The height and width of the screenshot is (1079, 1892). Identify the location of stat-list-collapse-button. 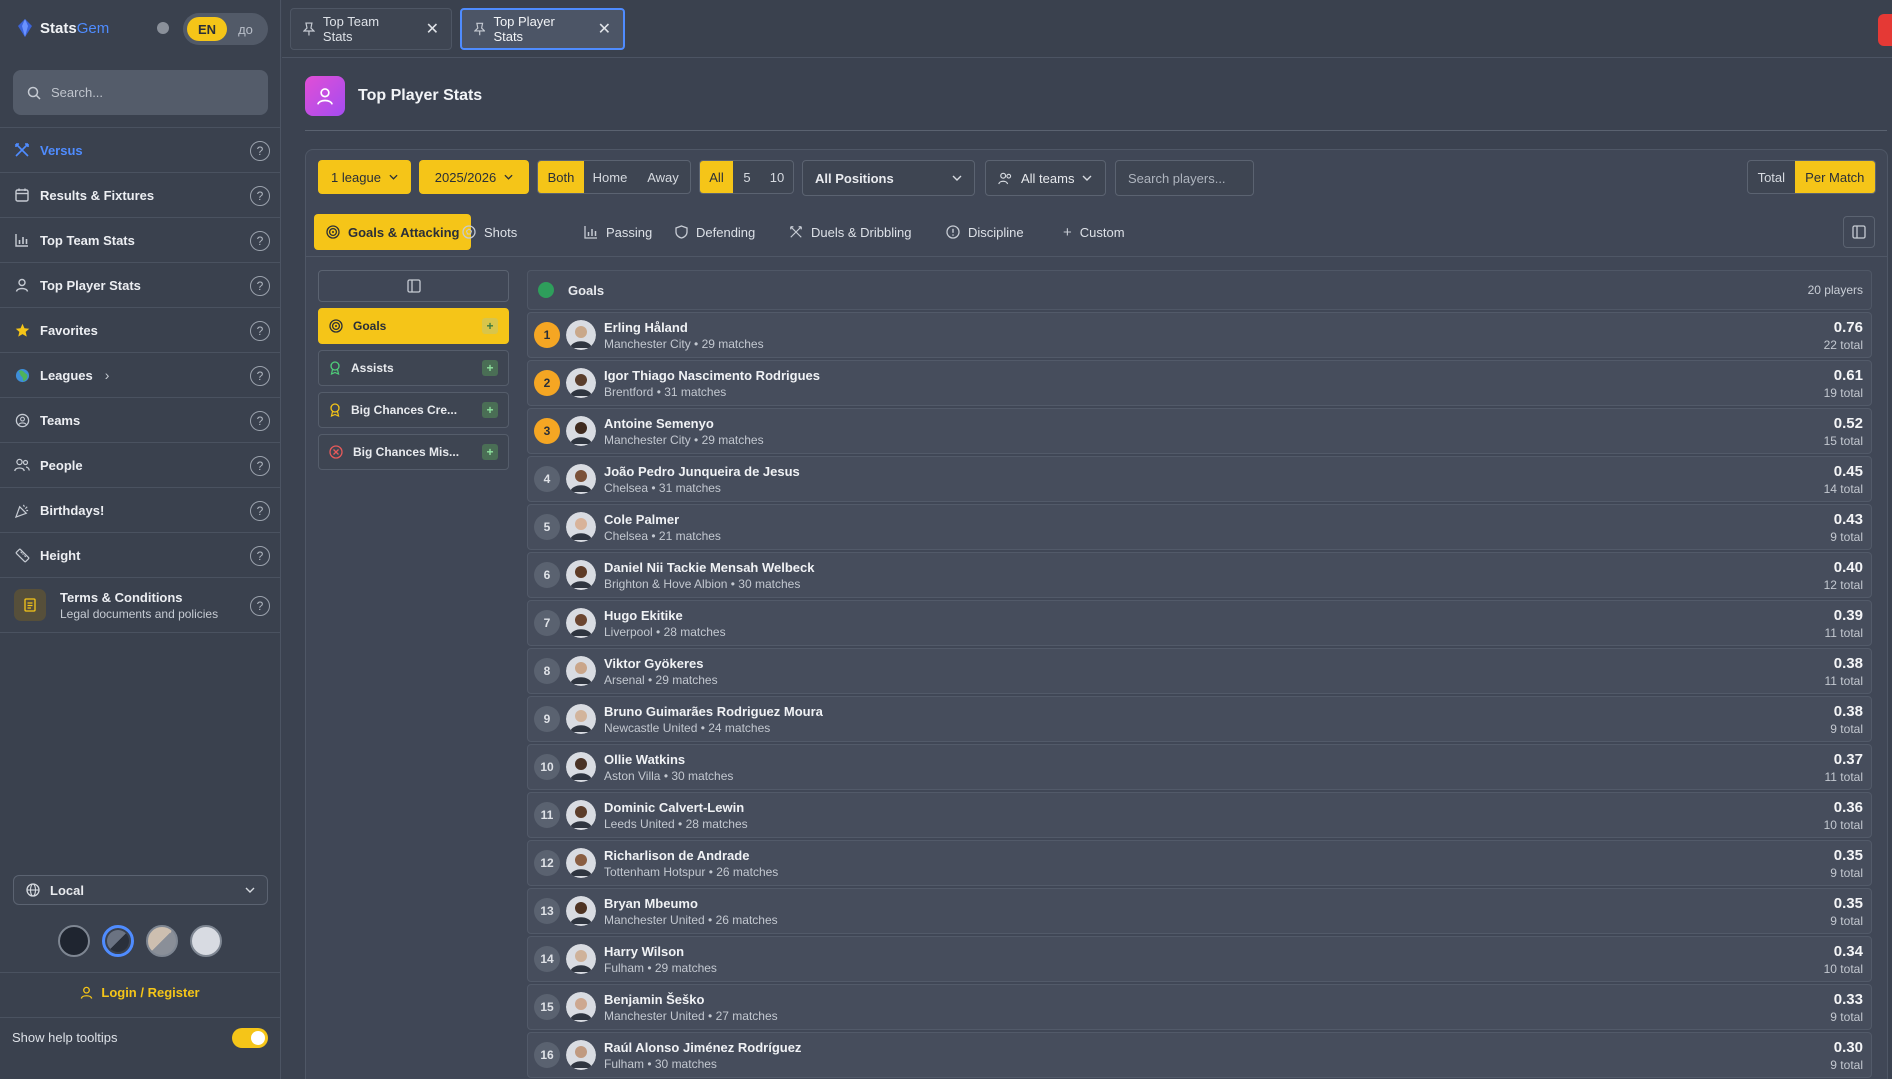
(413, 286).